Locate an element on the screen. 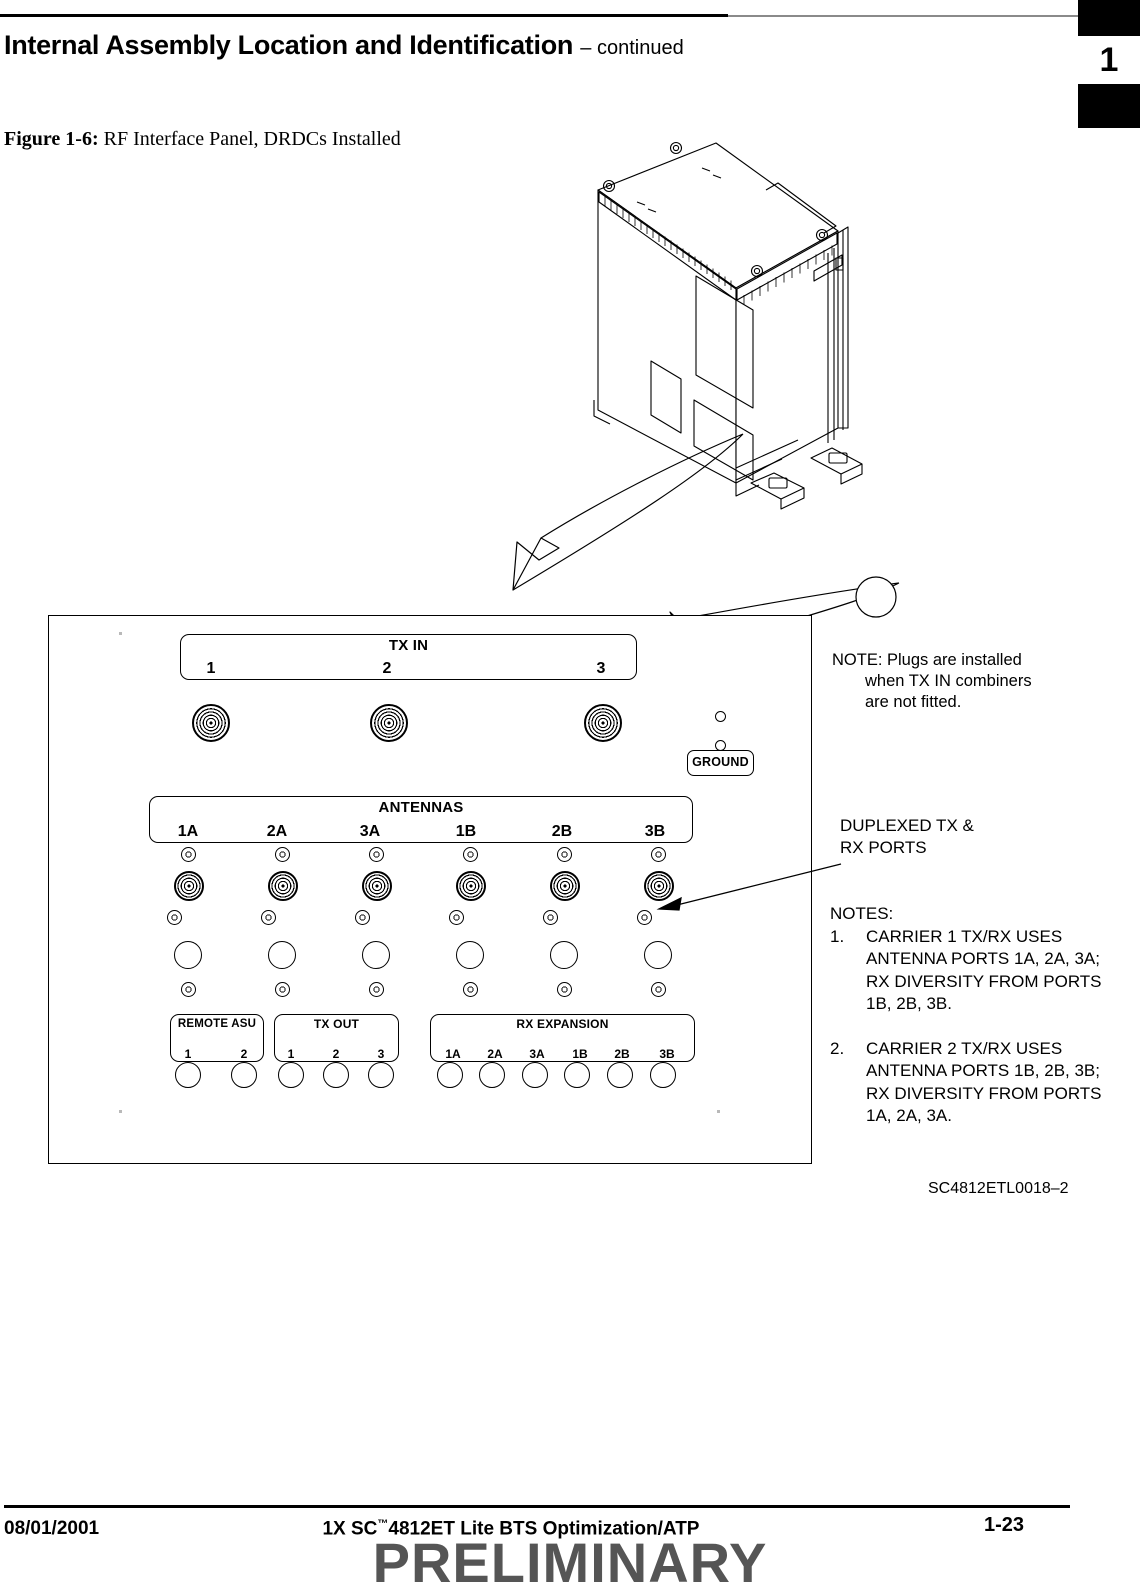 Image resolution: width=1140 pixels, height=1595 pixels. antenna-1a-screw-bottom is located at coordinates (188, 989).